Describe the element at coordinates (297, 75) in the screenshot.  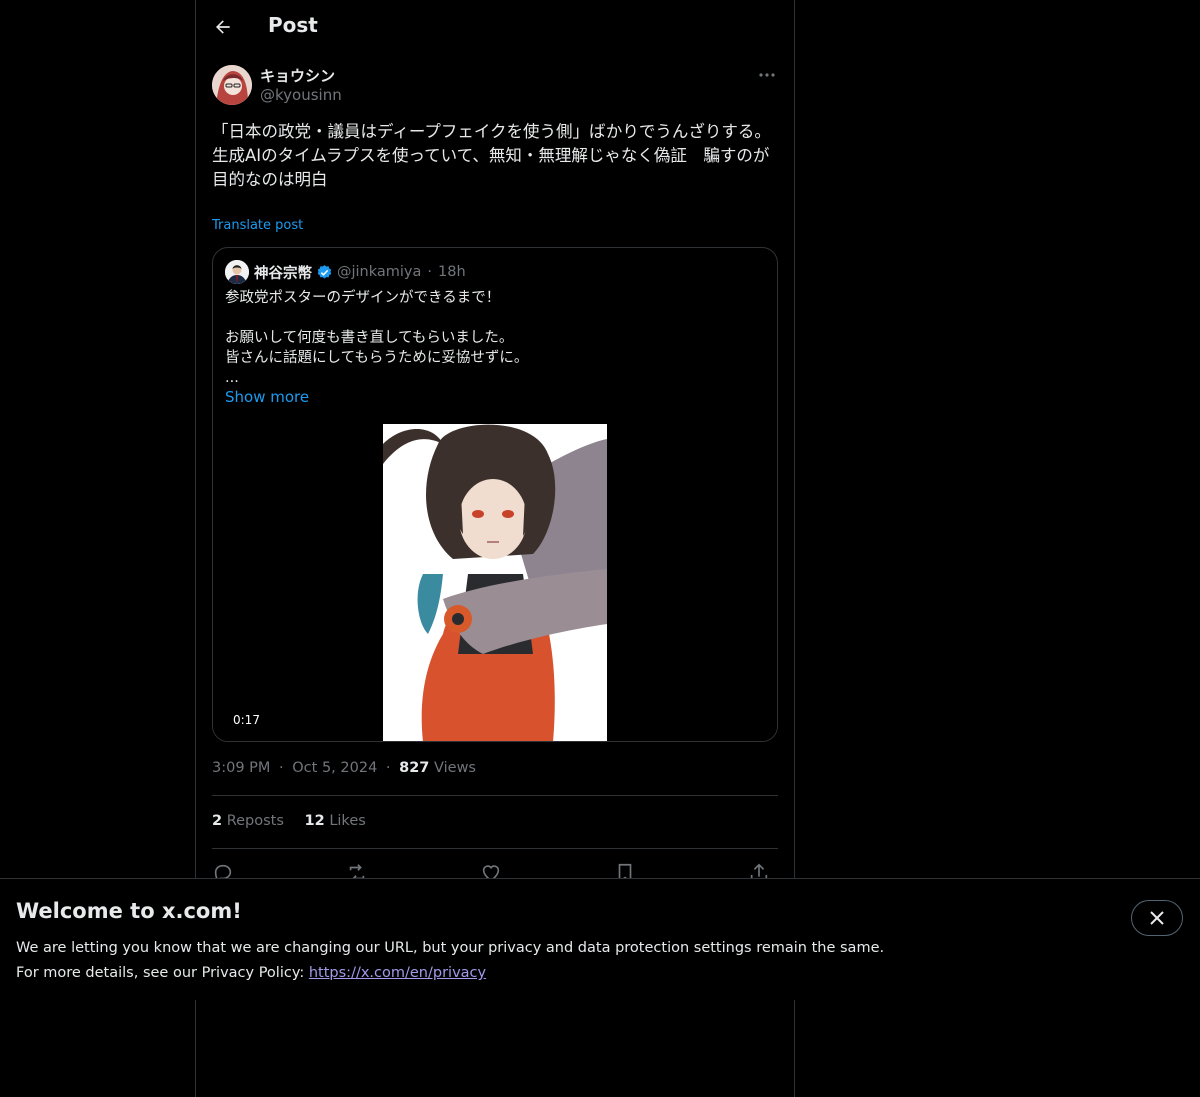
I see `author-display-name: キョウシン` at that location.